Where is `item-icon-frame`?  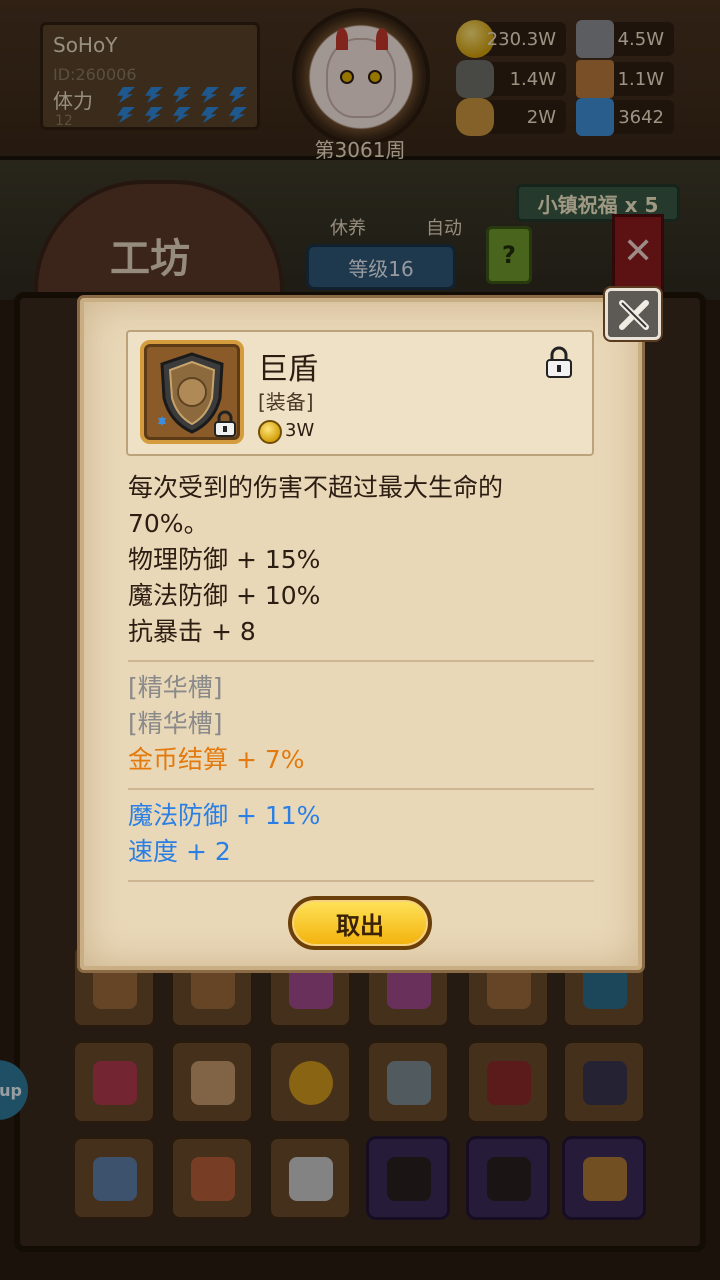 item-icon-frame is located at coordinates (192, 392).